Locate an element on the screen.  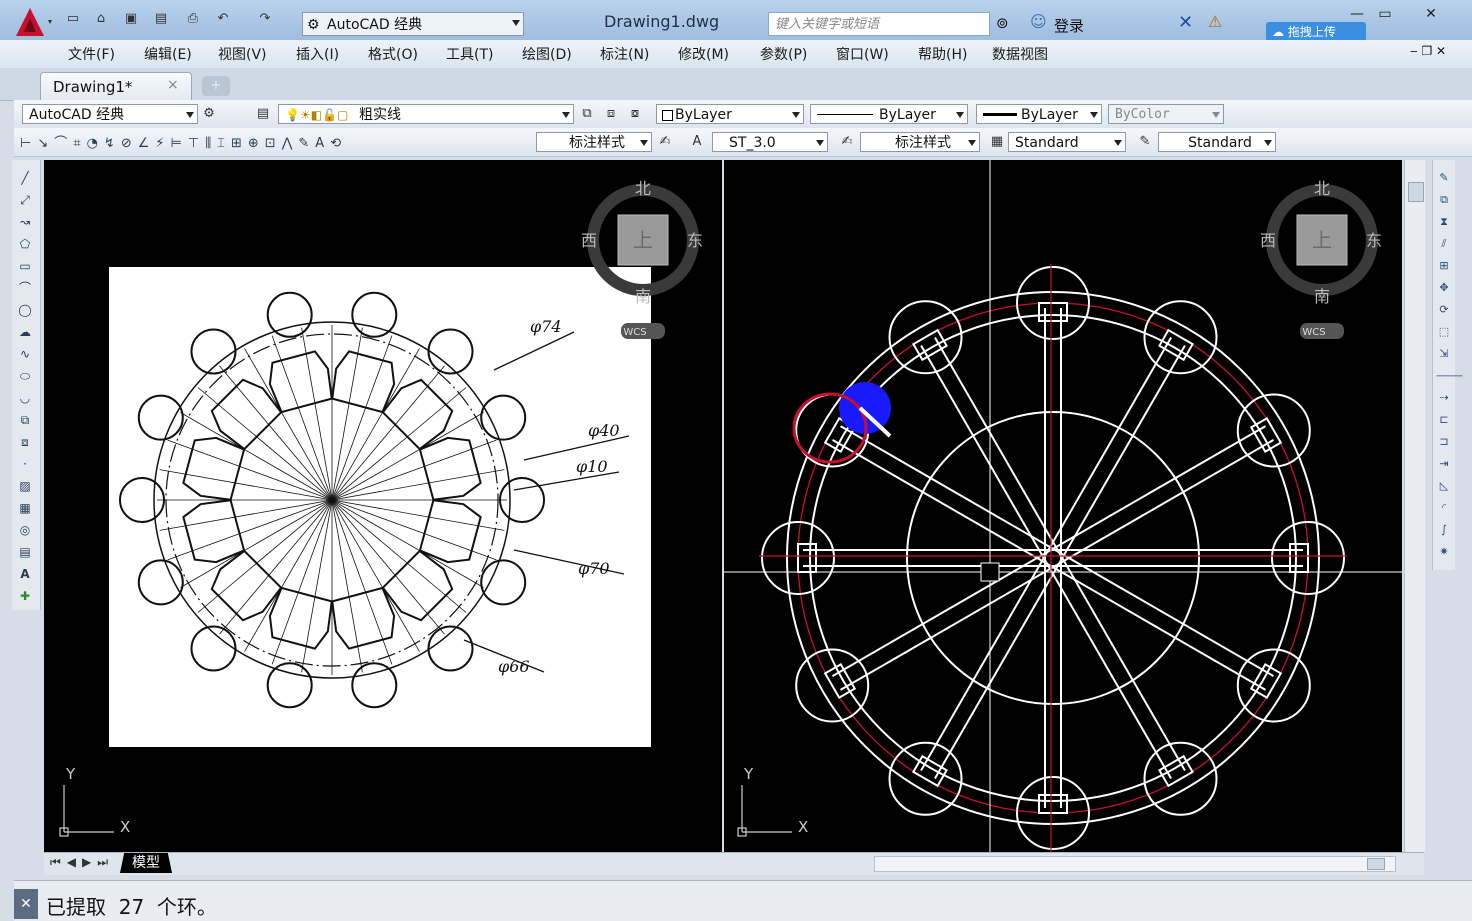
make-block-icon: ⧈ is located at coordinates (25, 442).